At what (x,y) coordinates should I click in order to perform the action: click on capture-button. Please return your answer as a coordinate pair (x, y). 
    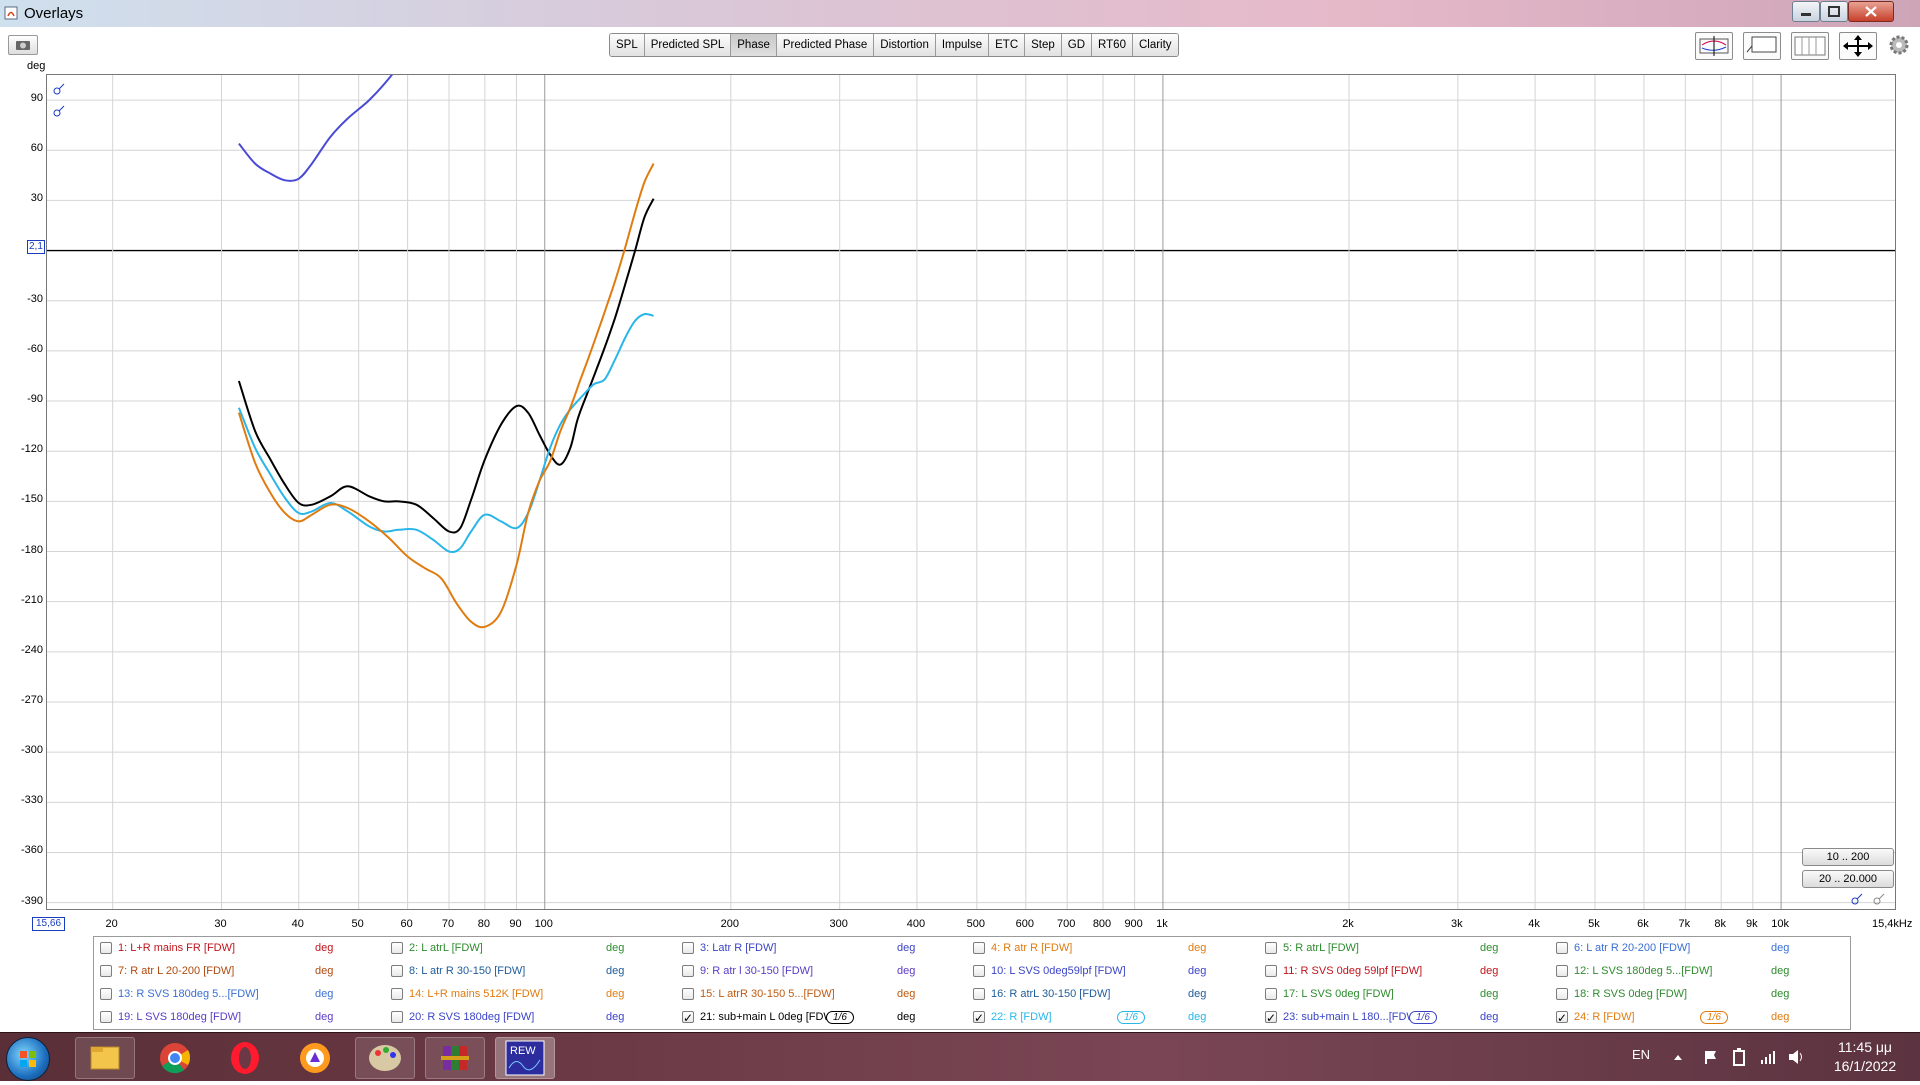
    Looking at the image, I should click on (23, 45).